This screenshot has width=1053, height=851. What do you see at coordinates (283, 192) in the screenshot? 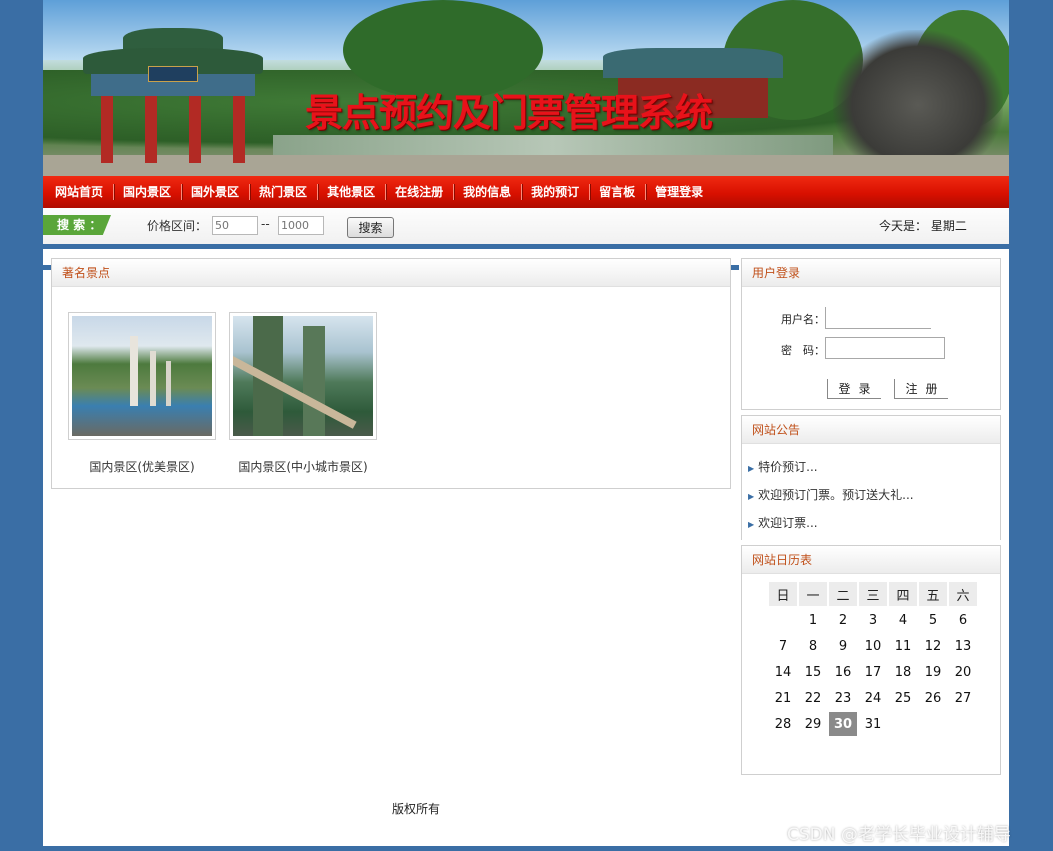
I see `nav-hot: 热门景区` at bounding box center [283, 192].